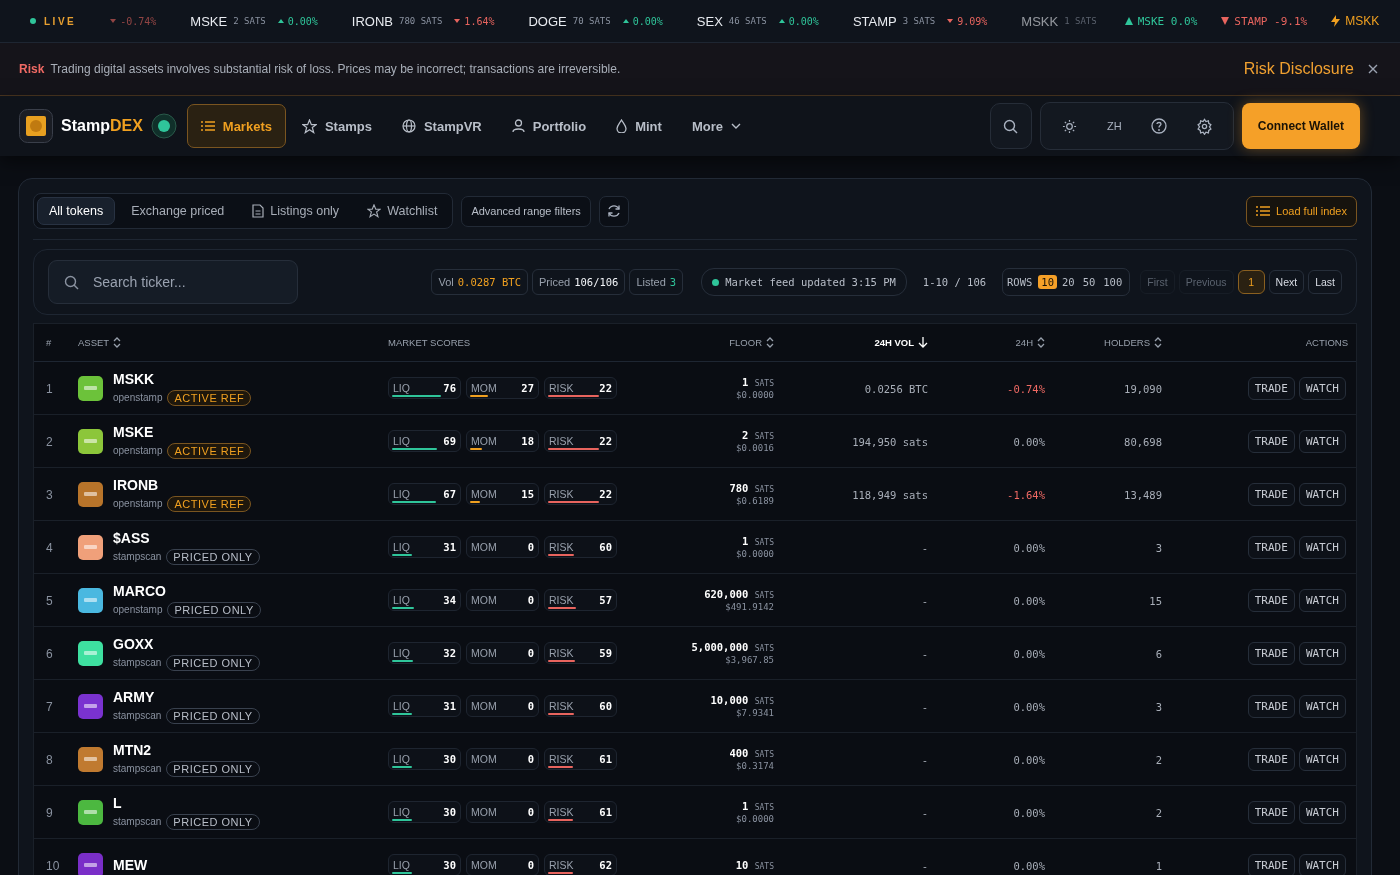  What do you see at coordinates (336, 126) in the screenshot?
I see `nav-tab: Stamps` at bounding box center [336, 126].